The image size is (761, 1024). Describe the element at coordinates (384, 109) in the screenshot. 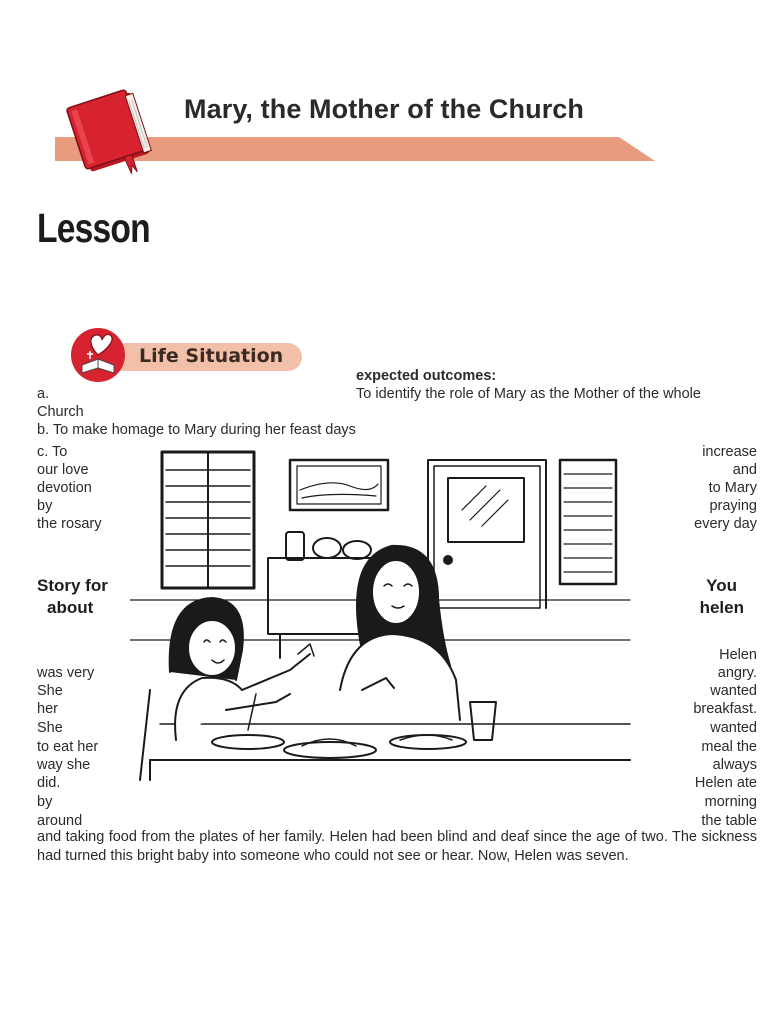

I see `page-title: Mary, the Mother of the Church` at that location.